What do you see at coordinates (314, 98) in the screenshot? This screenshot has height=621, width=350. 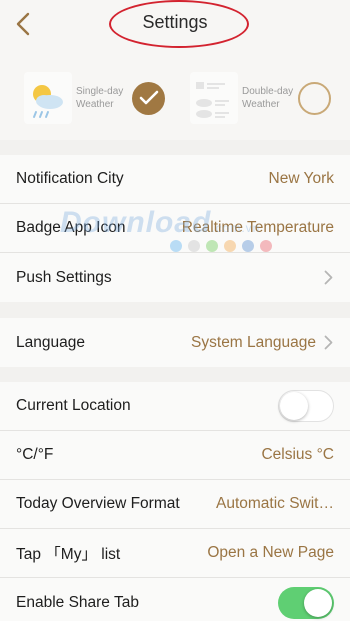 I see `double-day-unselected-radio` at bounding box center [314, 98].